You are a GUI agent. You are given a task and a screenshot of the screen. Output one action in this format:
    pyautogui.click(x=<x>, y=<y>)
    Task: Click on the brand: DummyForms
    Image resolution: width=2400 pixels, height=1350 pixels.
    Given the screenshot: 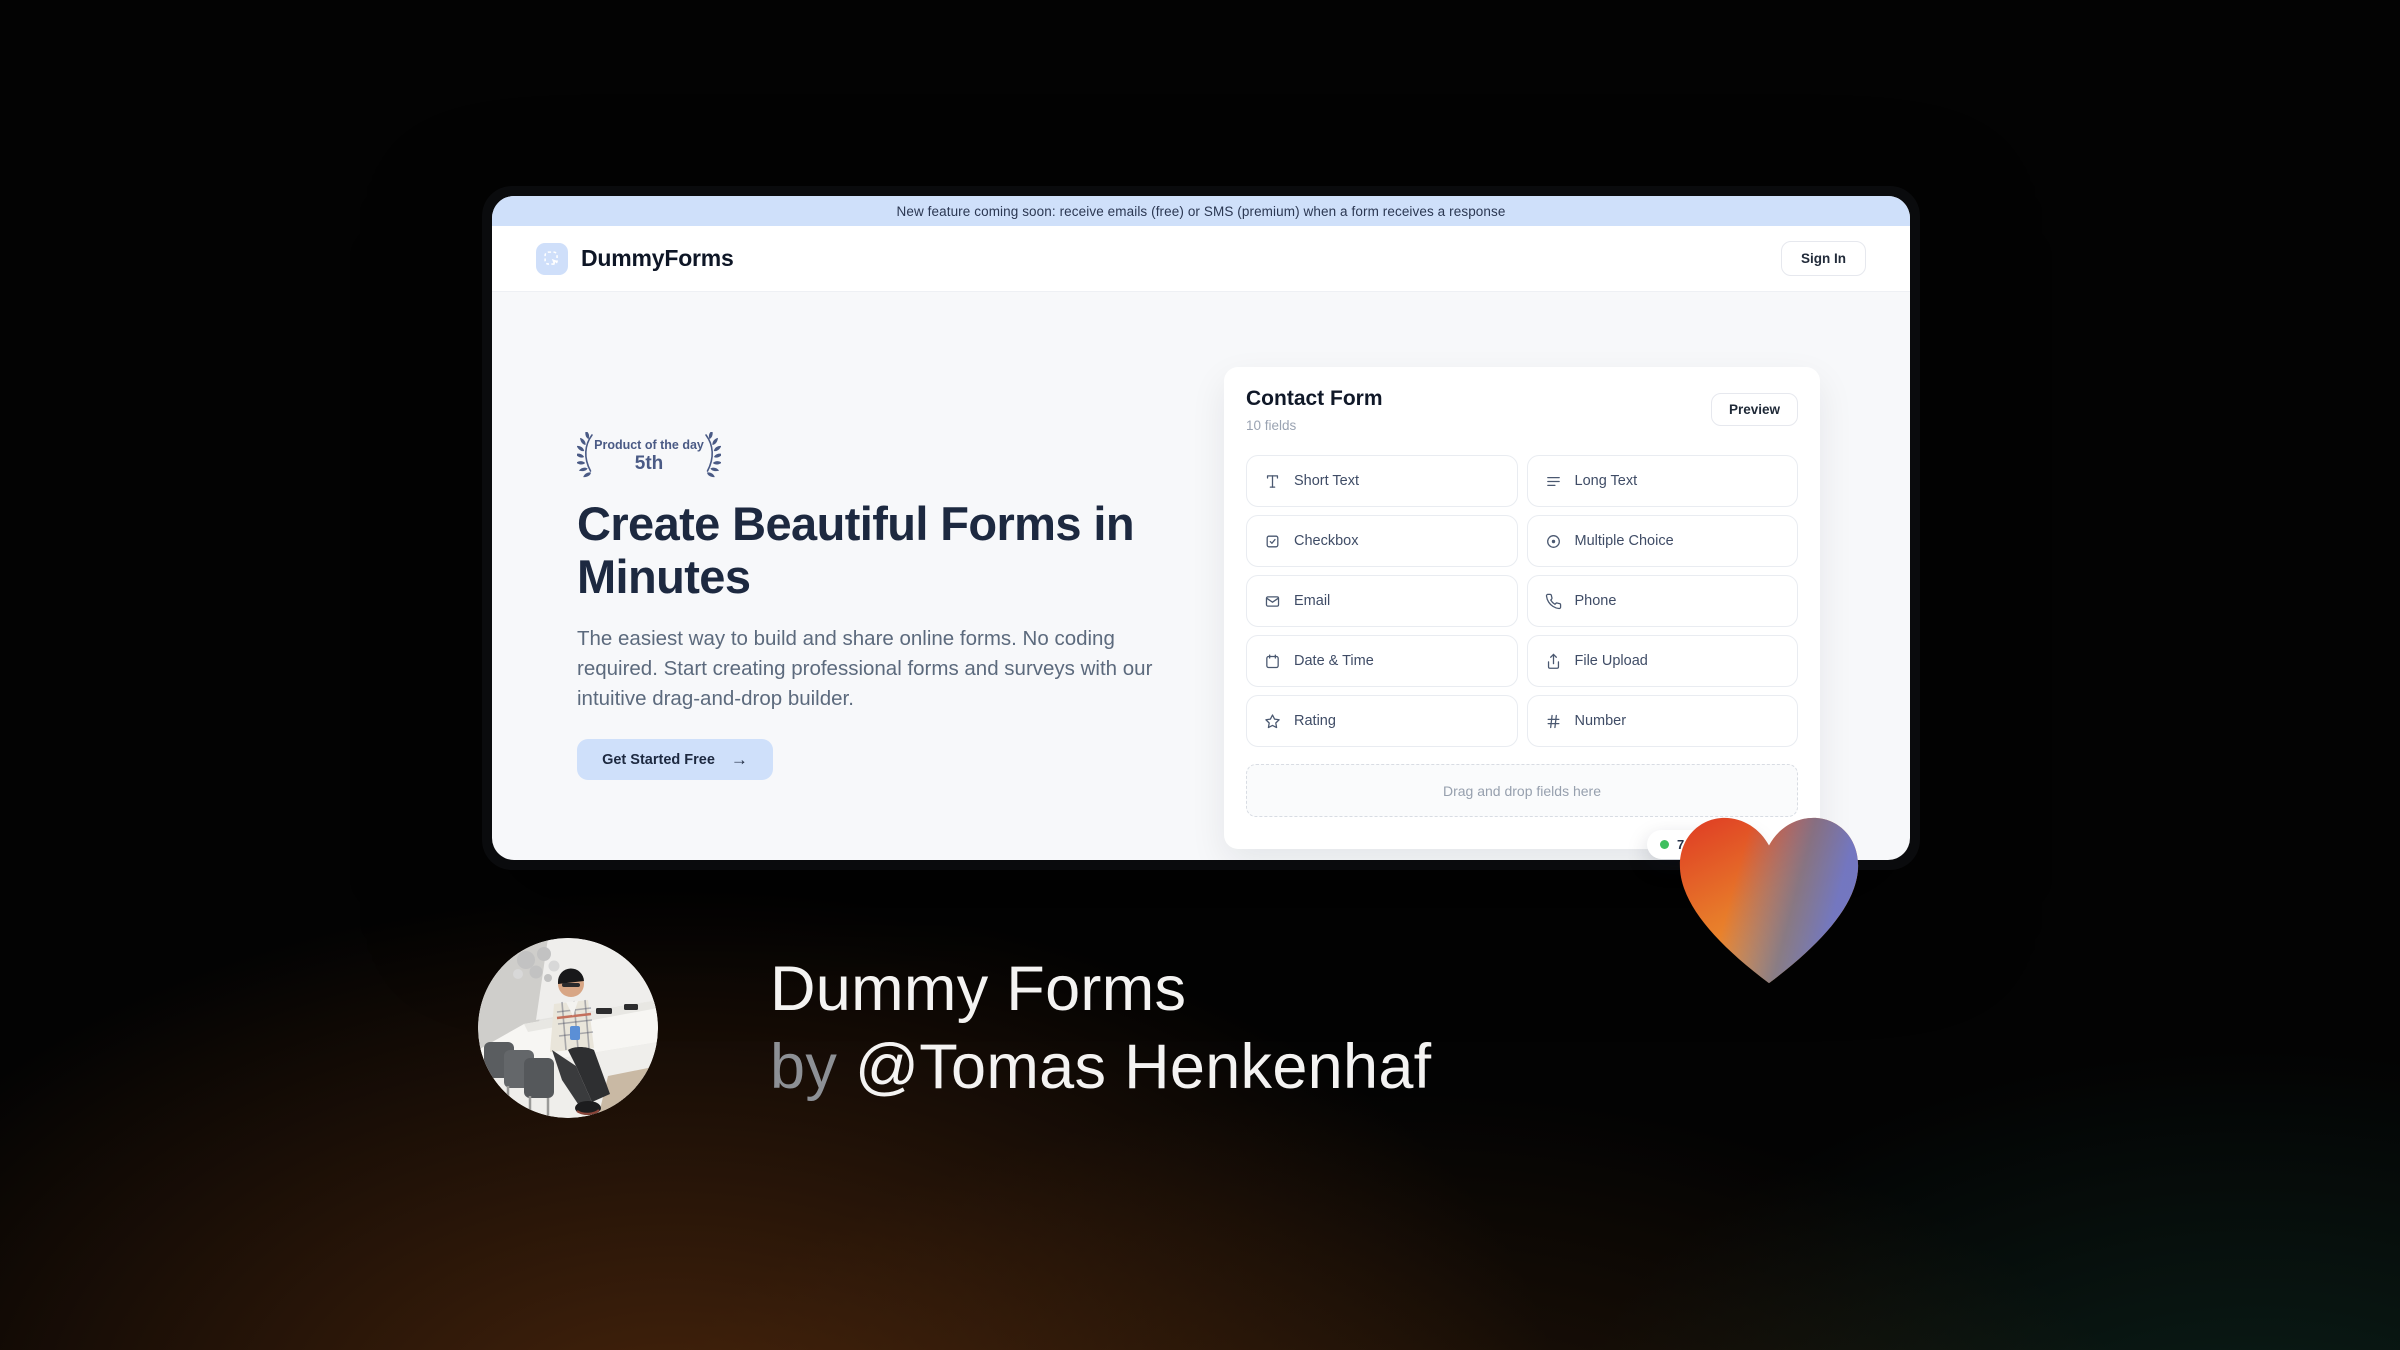 What is the action you would take?
    pyautogui.click(x=635, y=258)
    